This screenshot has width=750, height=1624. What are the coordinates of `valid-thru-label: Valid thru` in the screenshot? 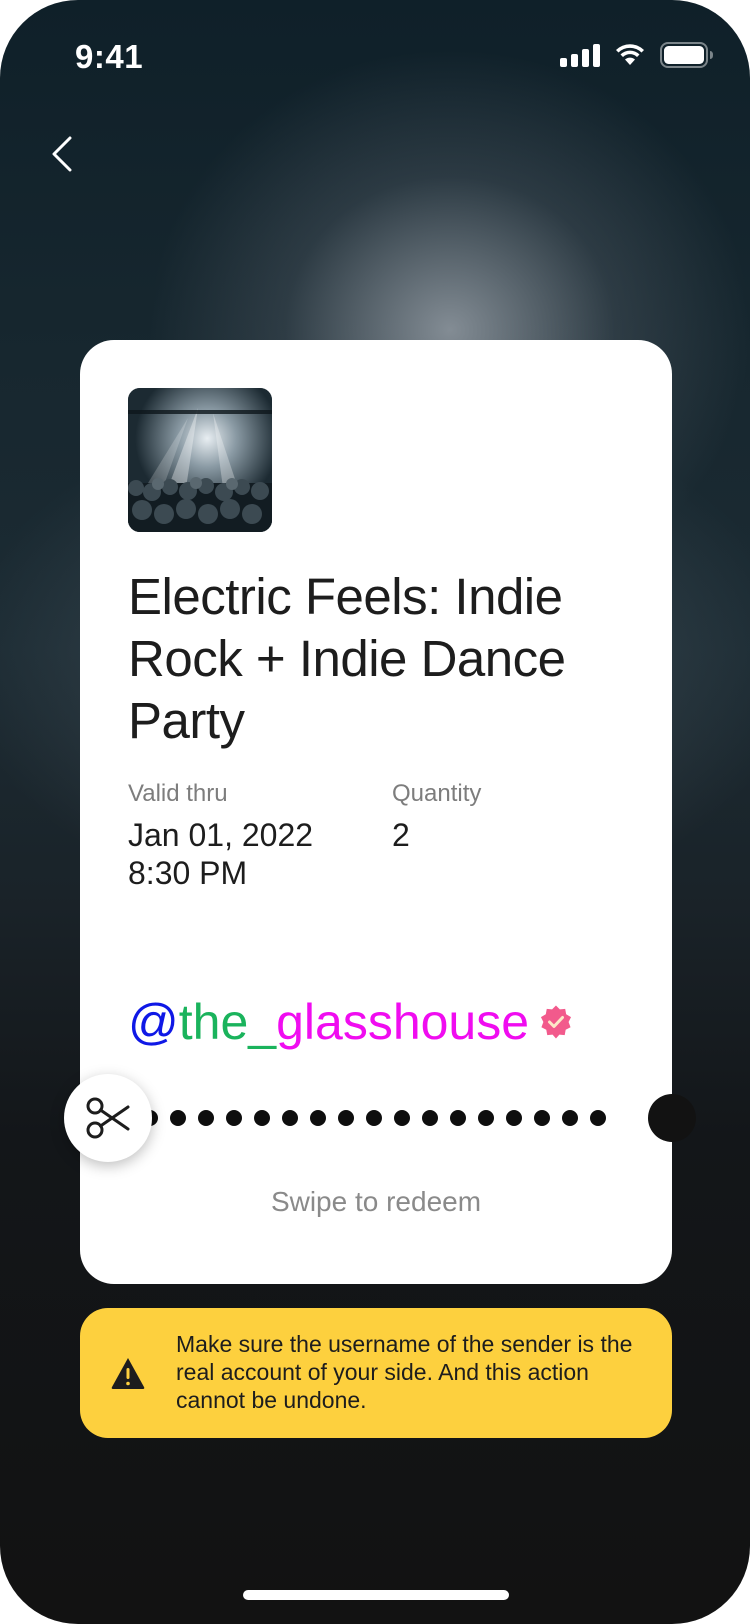 It's located at (178, 793).